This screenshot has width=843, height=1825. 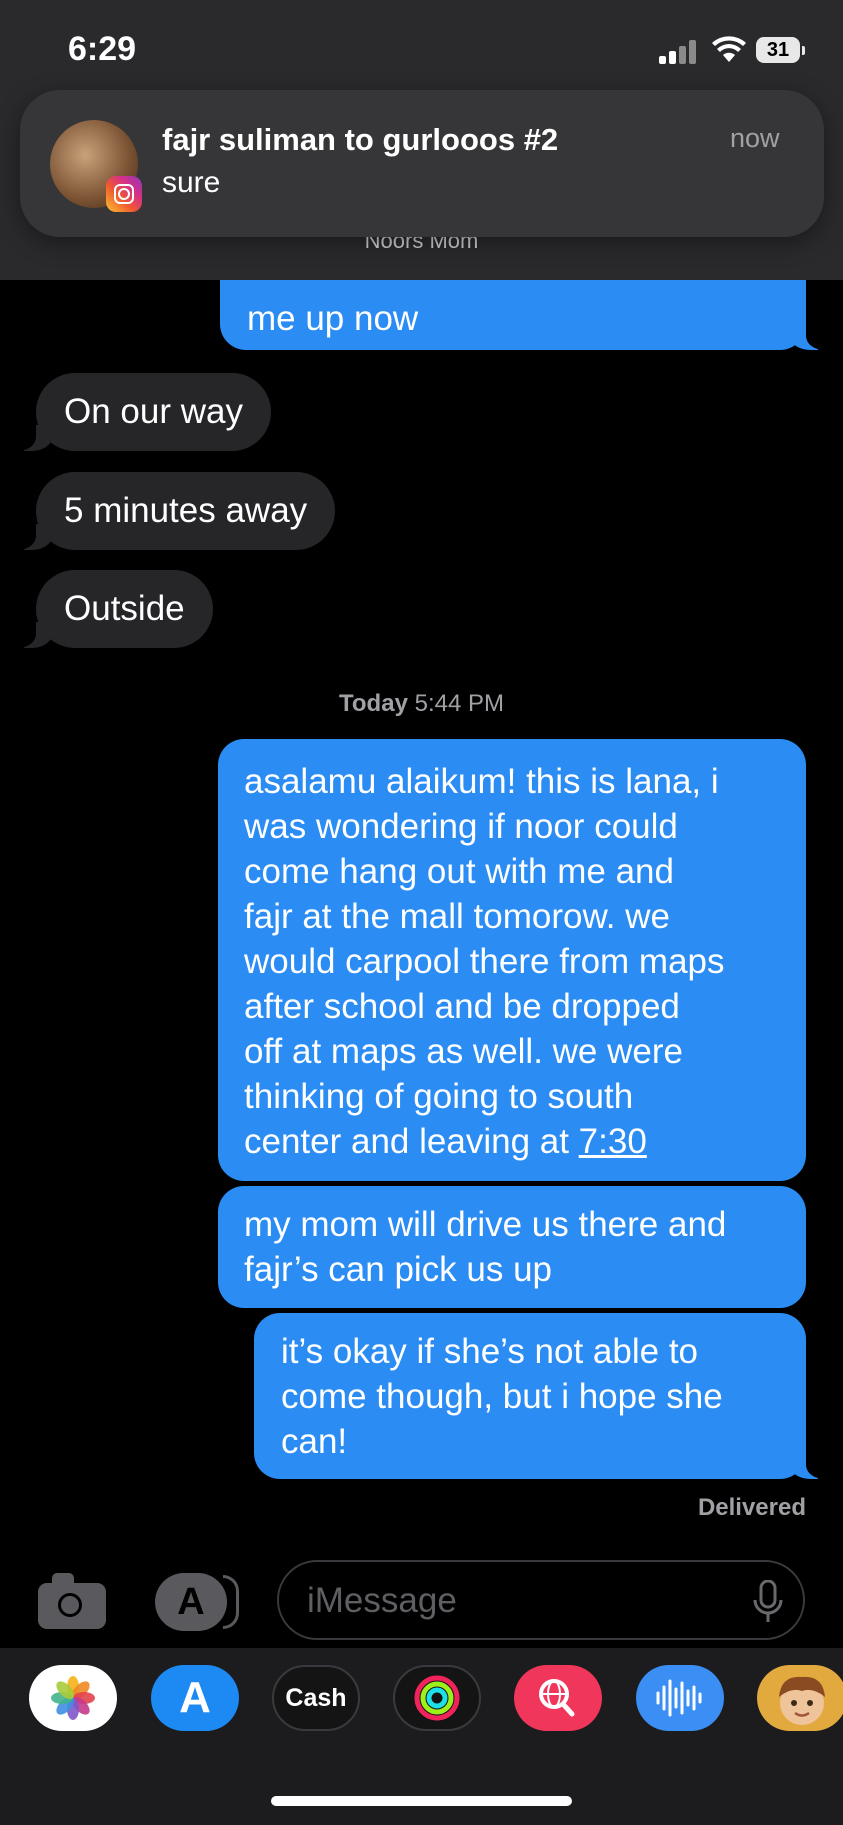 I want to click on camera-button, so click(x=73, y=1602).